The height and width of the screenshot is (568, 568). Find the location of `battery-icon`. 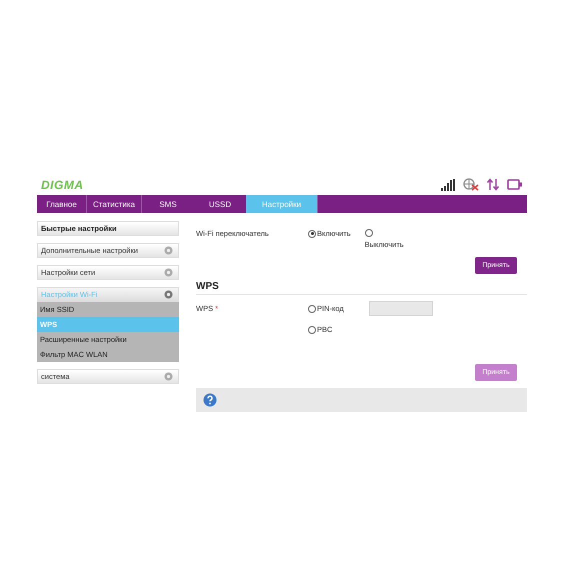

battery-icon is located at coordinates (515, 184).